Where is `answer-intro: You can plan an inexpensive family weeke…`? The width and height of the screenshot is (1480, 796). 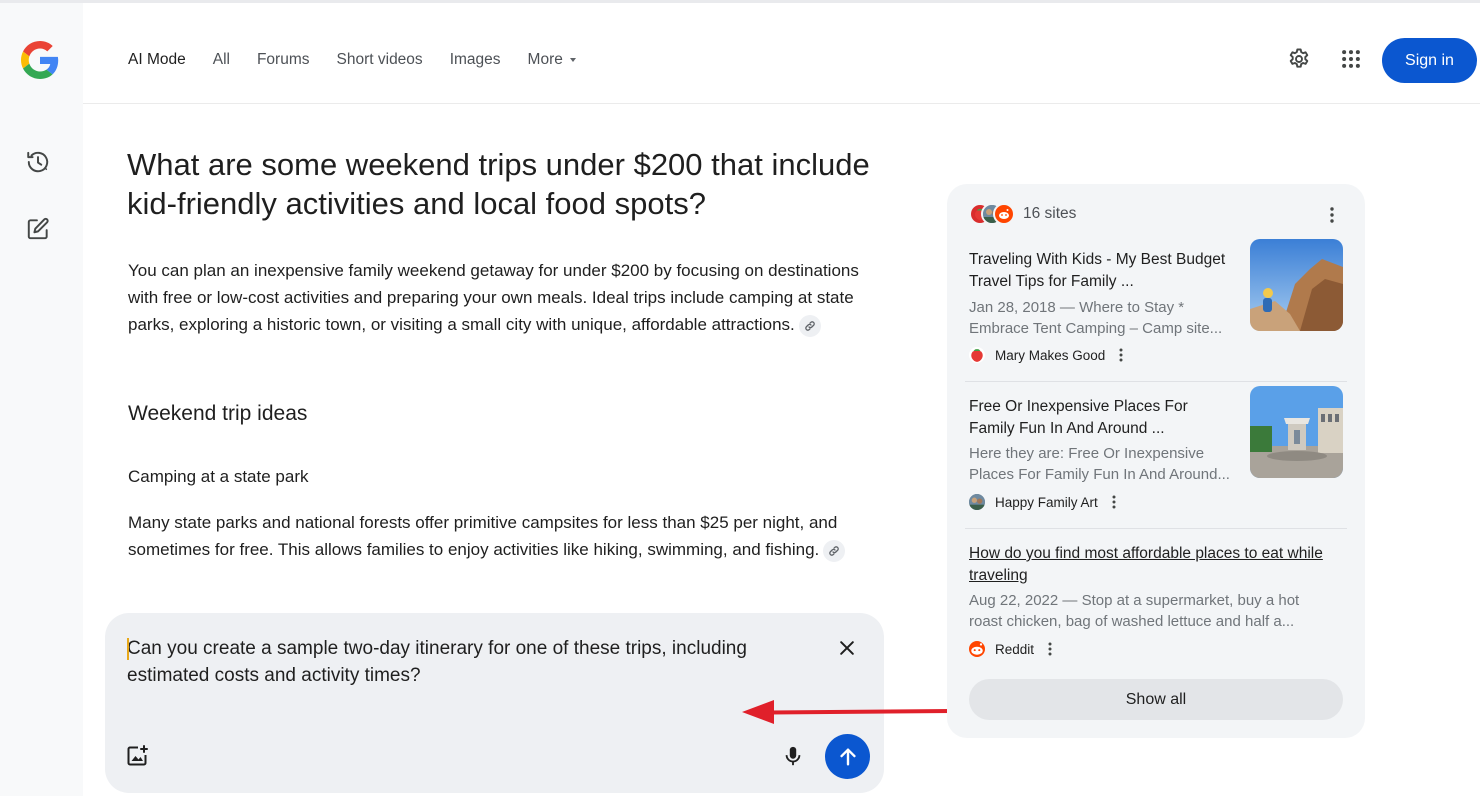
answer-intro: You can plan an inexpensive family weeke… is located at coordinates (498, 297).